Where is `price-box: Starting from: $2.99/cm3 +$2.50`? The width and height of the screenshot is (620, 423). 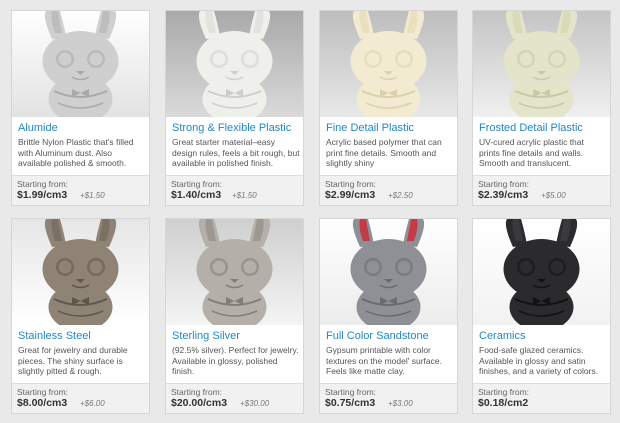
price-box: Starting from: $2.99/cm3 +$2.50 is located at coordinates (388, 190).